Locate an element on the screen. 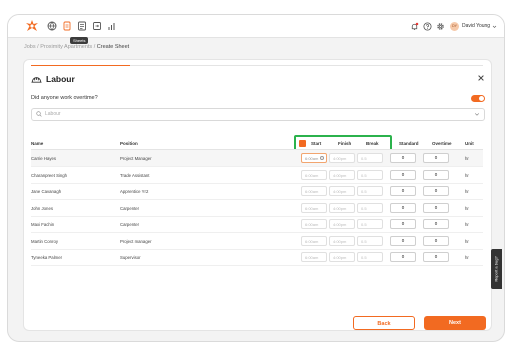  progress-bar is located at coordinates (257, 65).